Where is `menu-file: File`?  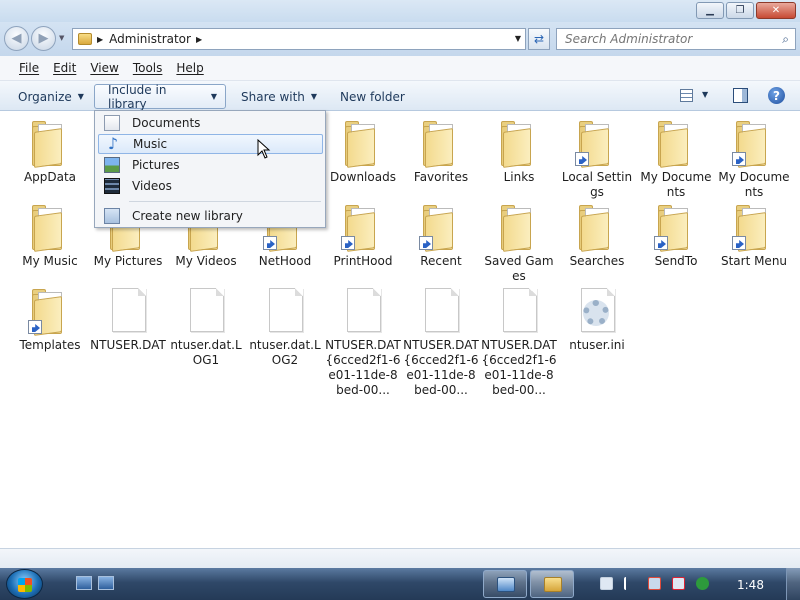 menu-file: File is located at coordinates (29, 68).